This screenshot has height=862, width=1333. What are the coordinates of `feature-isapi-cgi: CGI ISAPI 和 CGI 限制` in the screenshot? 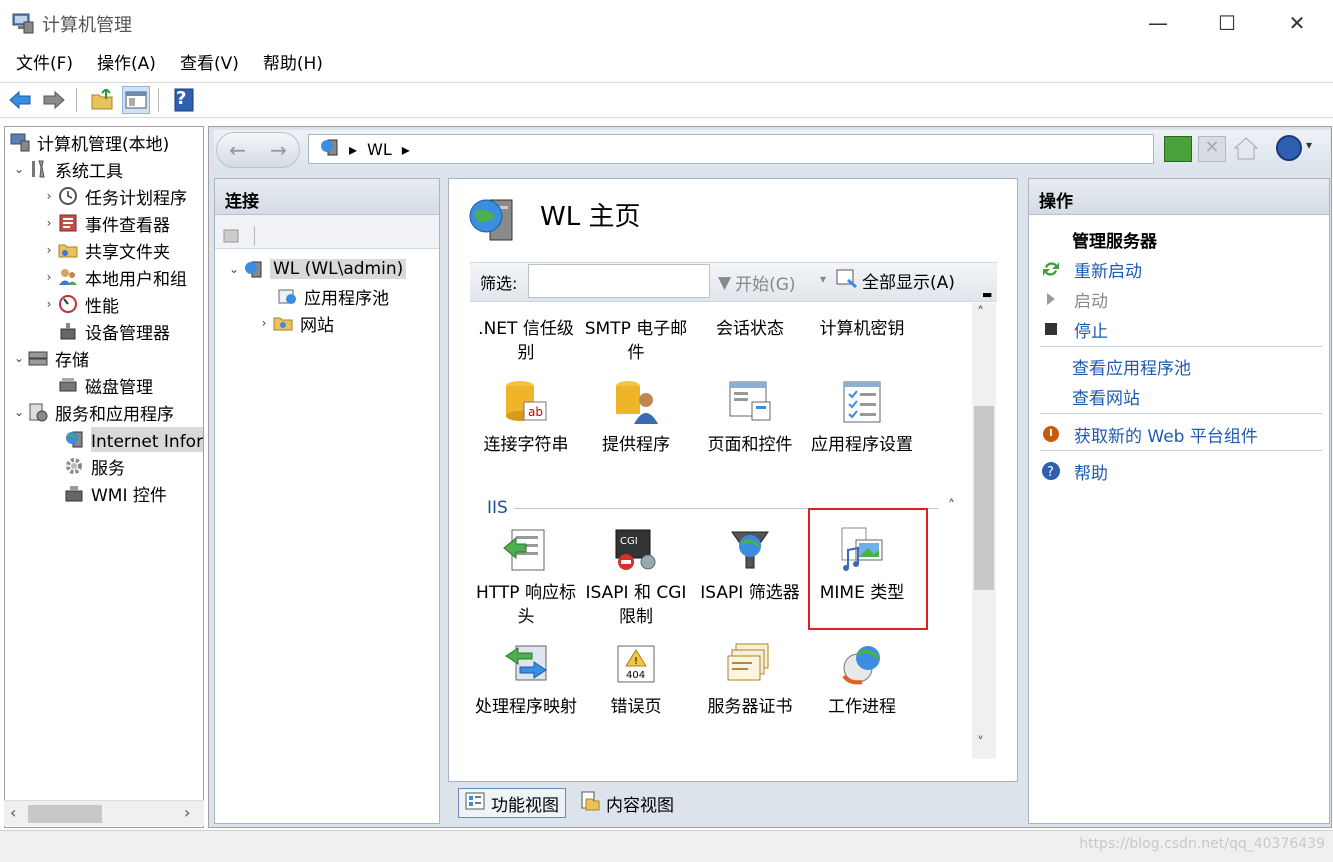 It's located at (636, 577).